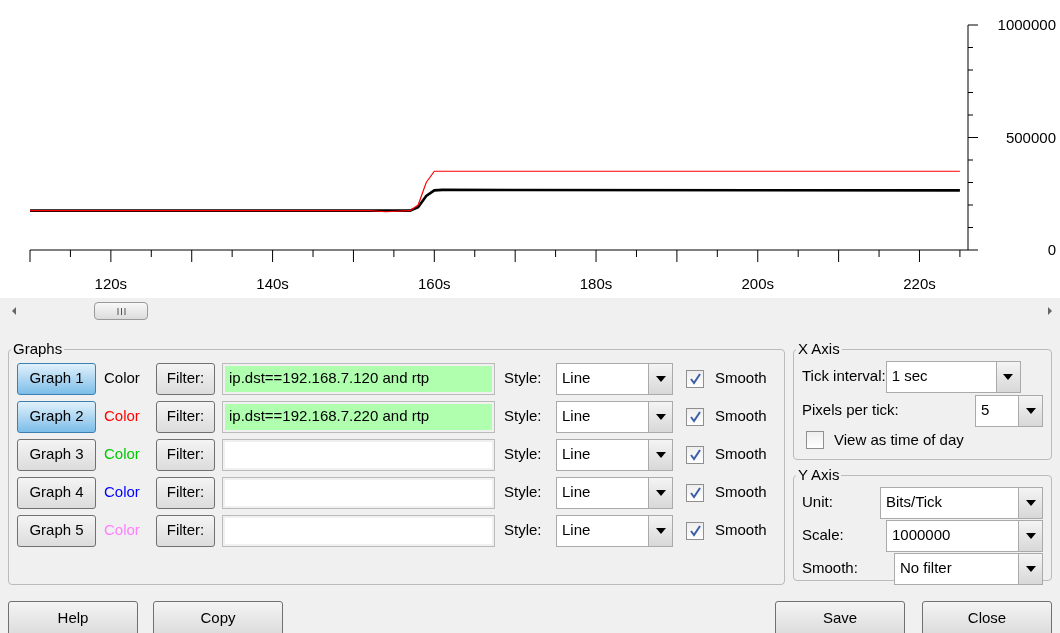 The image size is (1060, 633). What do you see at coordinates (56, 378) in the screenshot?
I see `graph-button: Graph 1` at bounding box center [56, 378].